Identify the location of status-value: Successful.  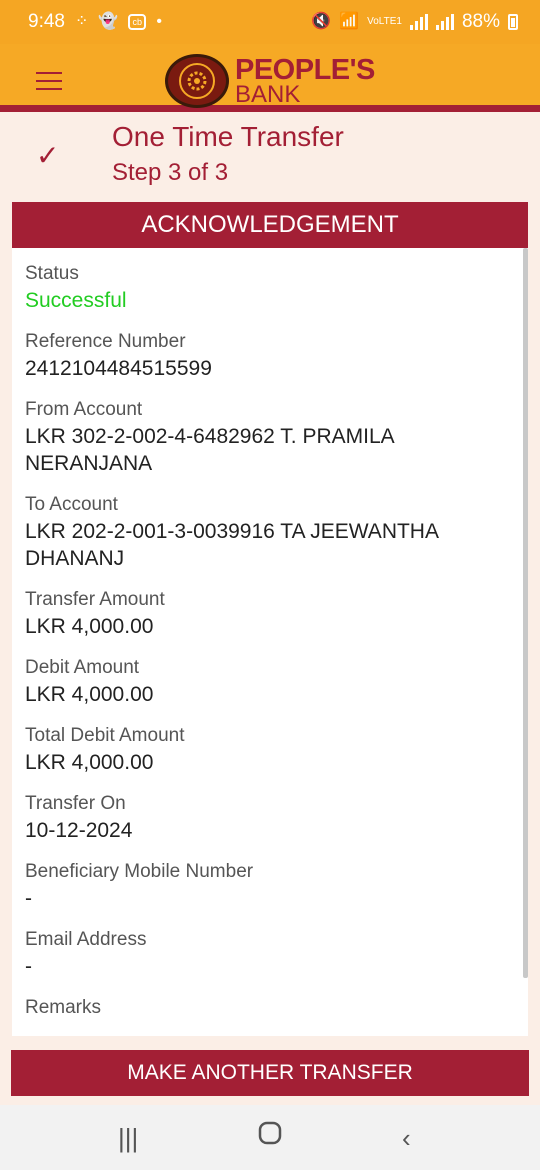
(76, 300).